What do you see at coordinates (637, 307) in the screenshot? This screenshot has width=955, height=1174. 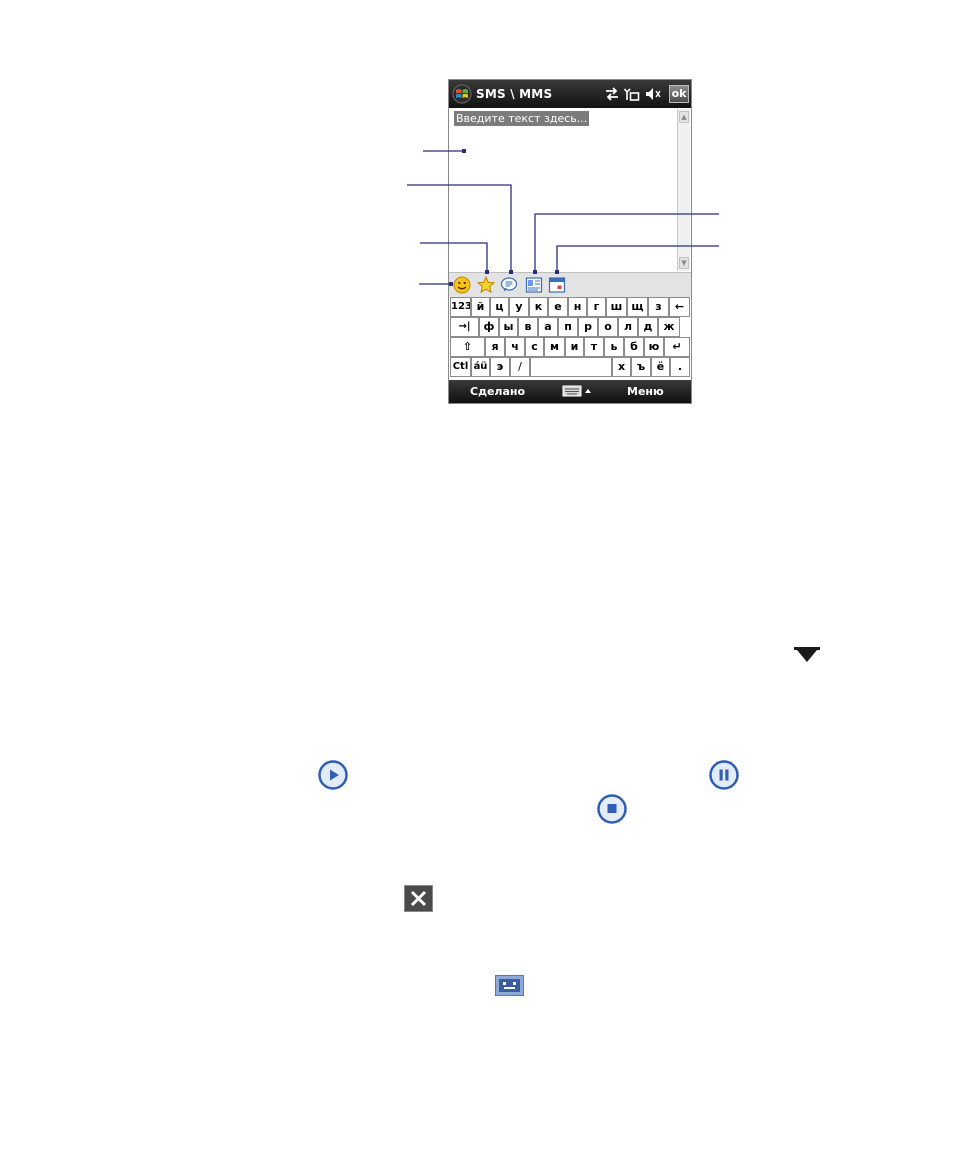 I see `key: щ` at bounding box center [637, 307].